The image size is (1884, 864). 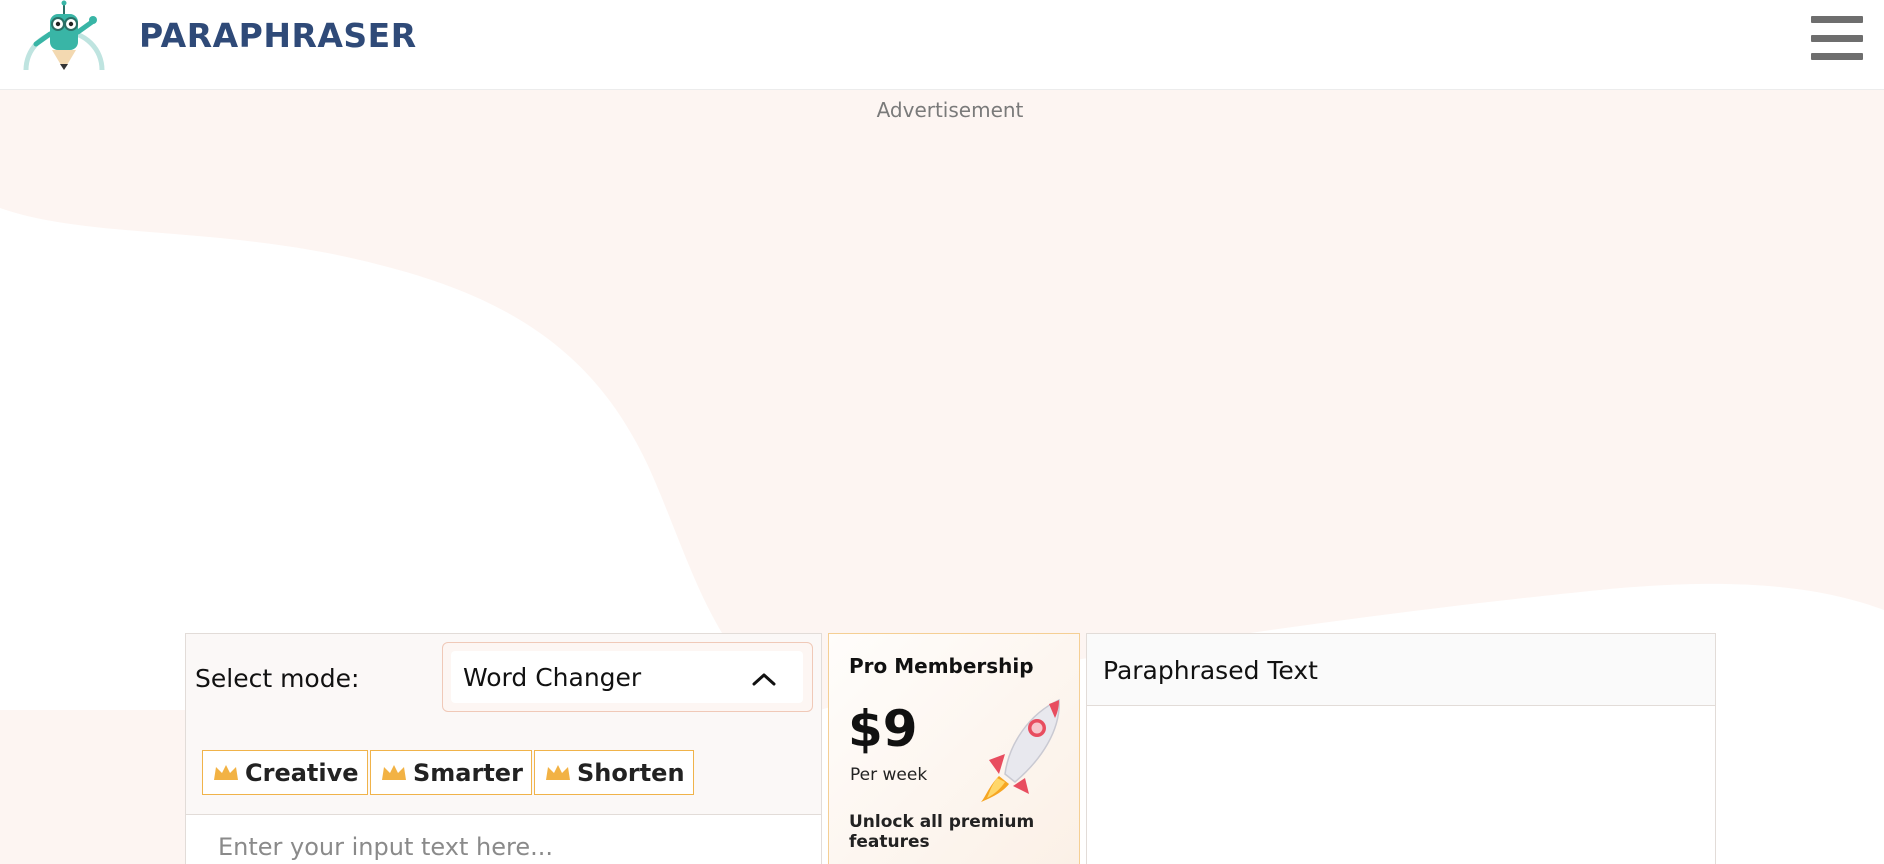 I want to click on hamburger-menu-icon, so click(x=1837, y=38).